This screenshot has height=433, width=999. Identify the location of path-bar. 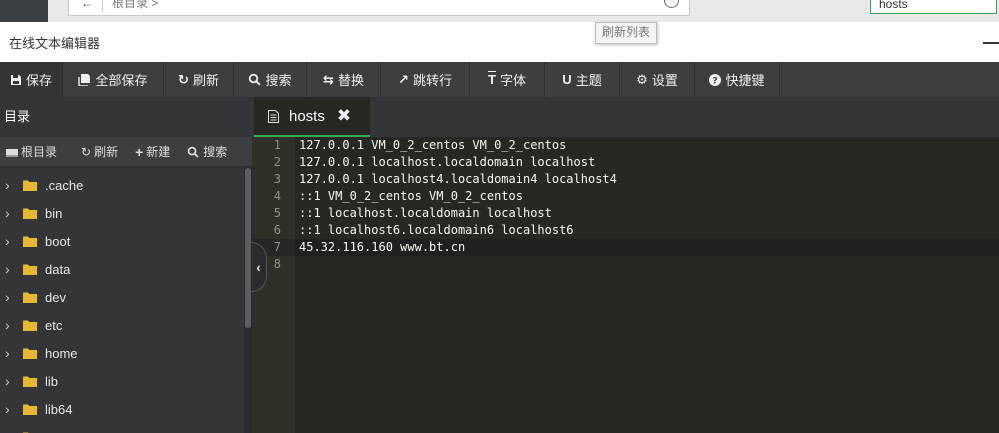
(379, 8).